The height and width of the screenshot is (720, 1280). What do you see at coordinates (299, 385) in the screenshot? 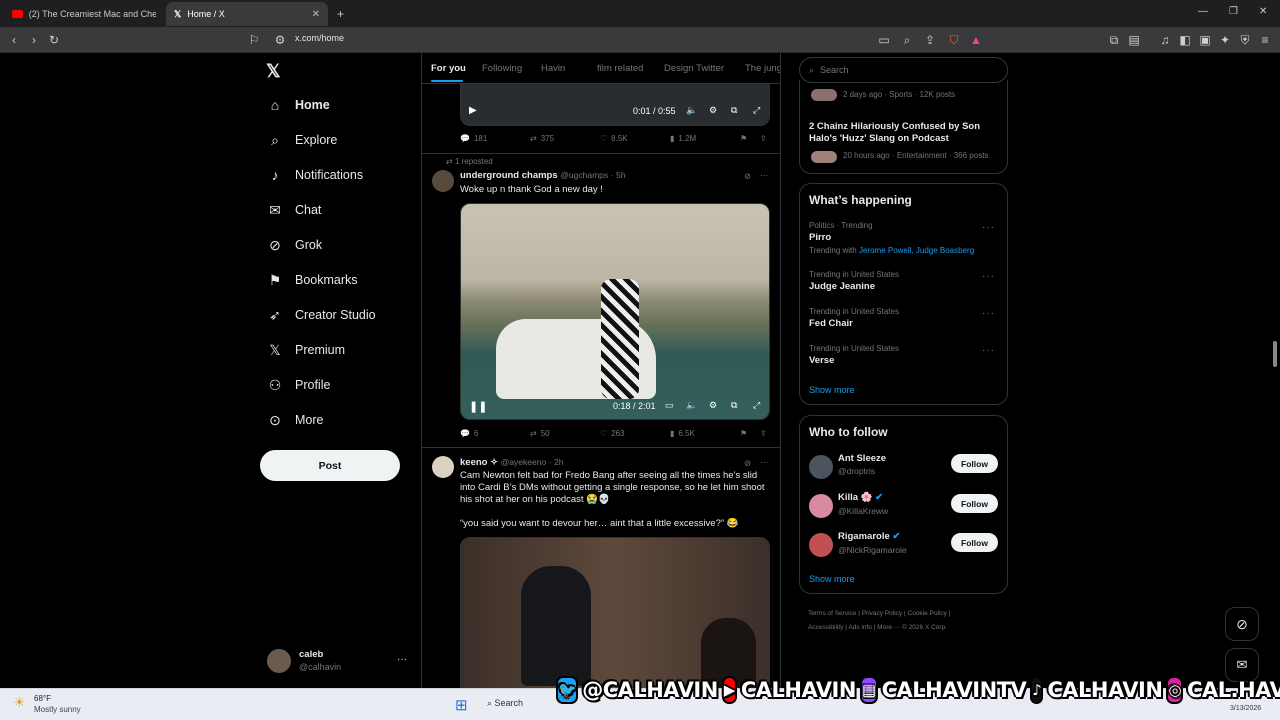
I see `nav-profile: ⚇ Profile` at bounding box center [299, 385].